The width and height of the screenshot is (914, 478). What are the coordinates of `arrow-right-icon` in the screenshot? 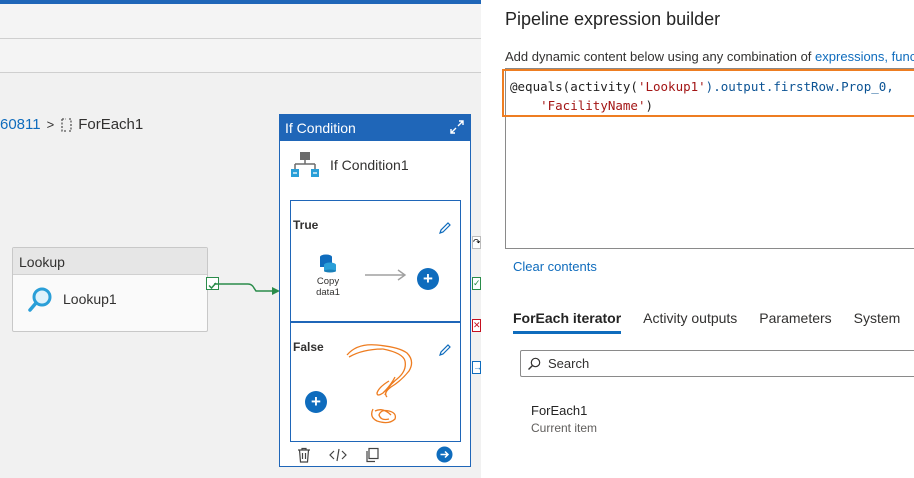 It's located at (386, 275).